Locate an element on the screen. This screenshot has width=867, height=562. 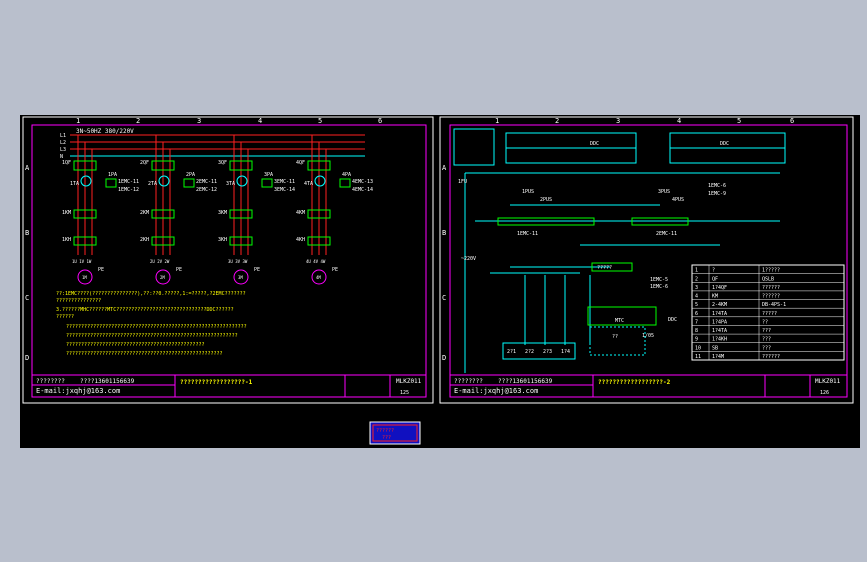
emc-label: 1EMC-12 is located at coordinates (128, 190).